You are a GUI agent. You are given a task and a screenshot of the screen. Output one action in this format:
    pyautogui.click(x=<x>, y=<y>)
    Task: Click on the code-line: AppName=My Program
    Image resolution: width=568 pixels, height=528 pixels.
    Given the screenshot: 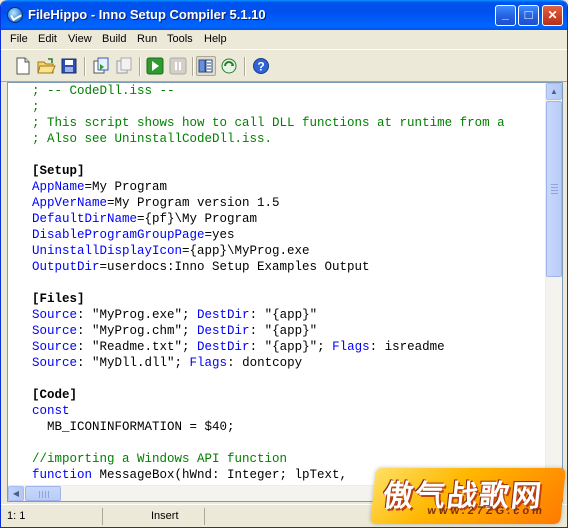 What is the action you would take?
    pyautogui.click(x=290, y=187)
    